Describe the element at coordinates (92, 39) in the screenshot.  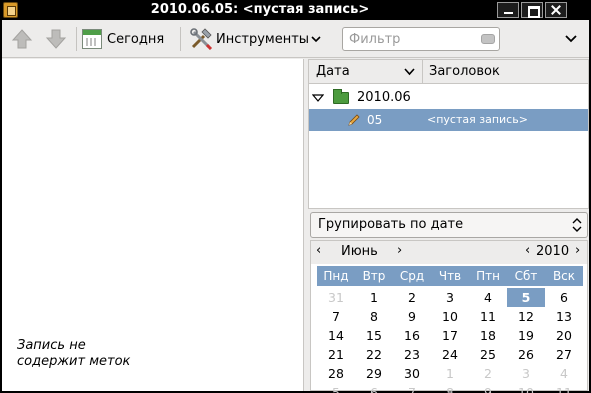
I see `calendar-icon` at that location.